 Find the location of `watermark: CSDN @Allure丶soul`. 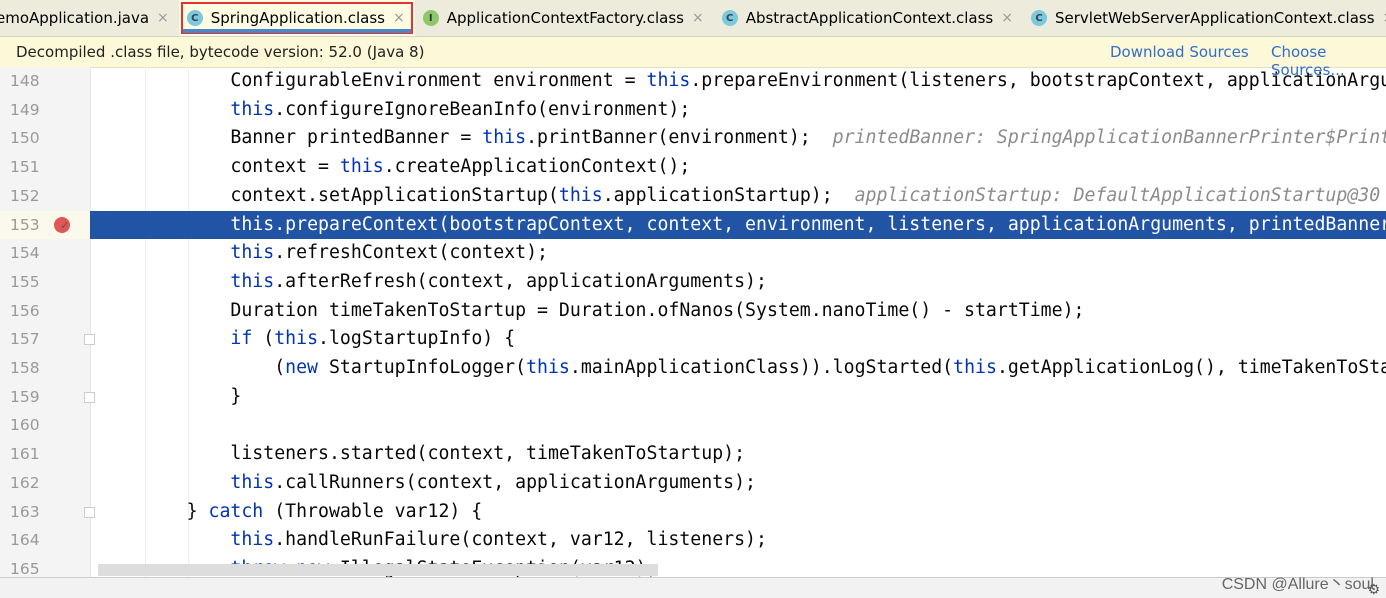

watermark: CSDN @Allure丶soul is located at coordinates (1297, 584).